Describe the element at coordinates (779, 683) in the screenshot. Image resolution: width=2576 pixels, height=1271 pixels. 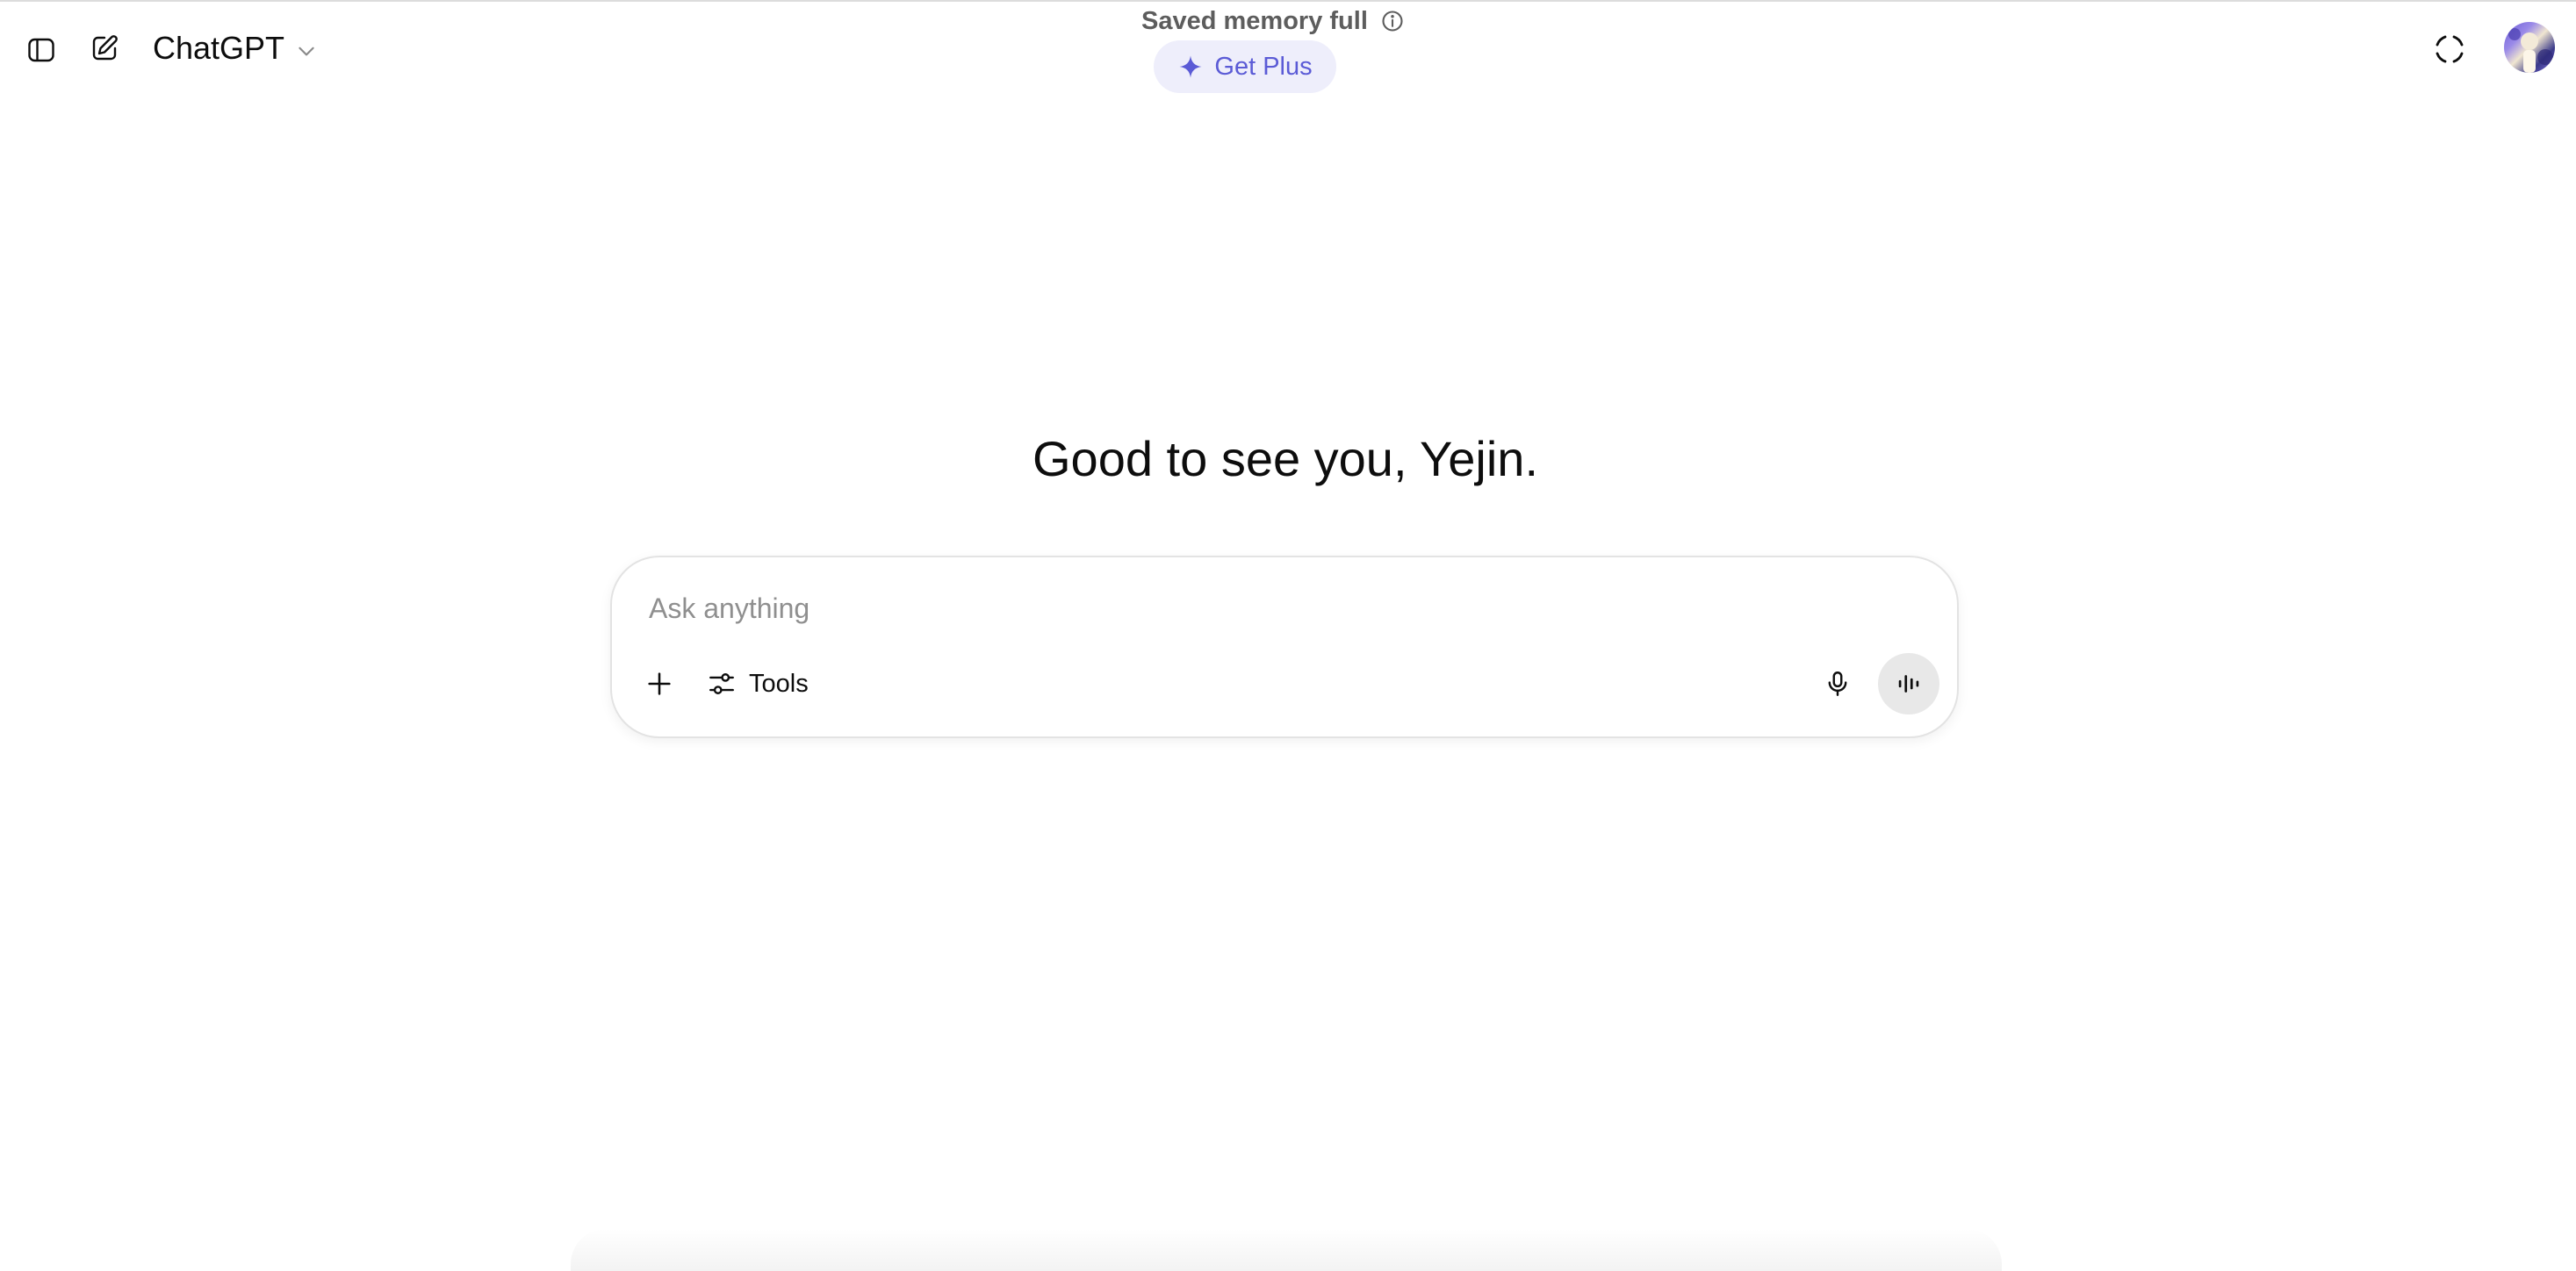
I see `tools-label: Tools` at that location.